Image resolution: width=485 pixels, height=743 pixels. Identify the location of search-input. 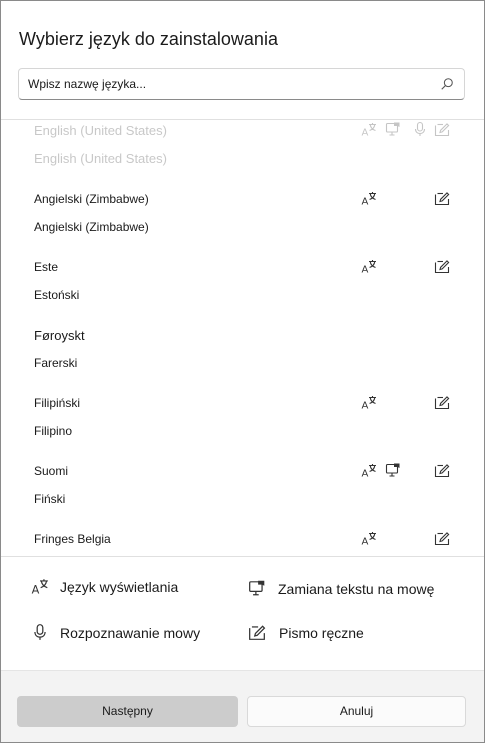
(228, 84).